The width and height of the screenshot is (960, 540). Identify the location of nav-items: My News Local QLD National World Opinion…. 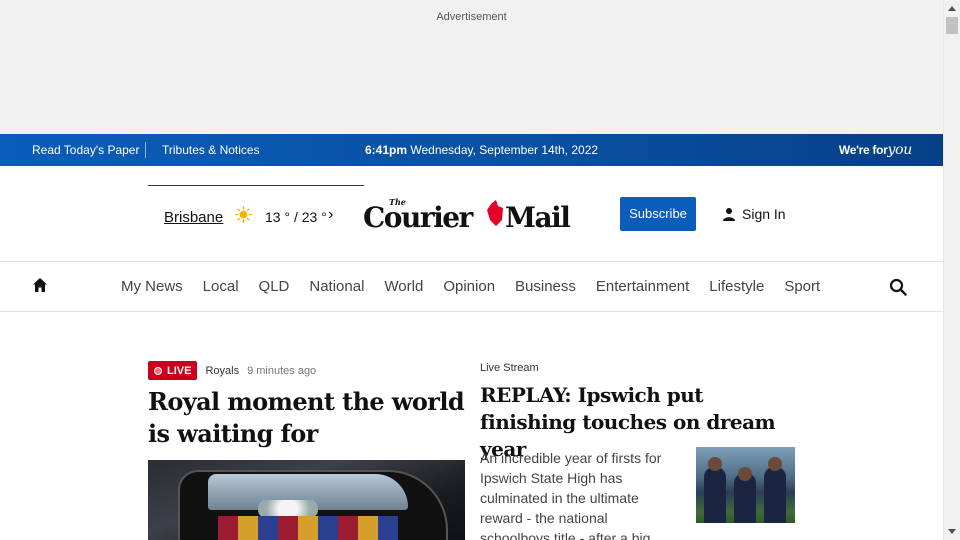
(470, 286).